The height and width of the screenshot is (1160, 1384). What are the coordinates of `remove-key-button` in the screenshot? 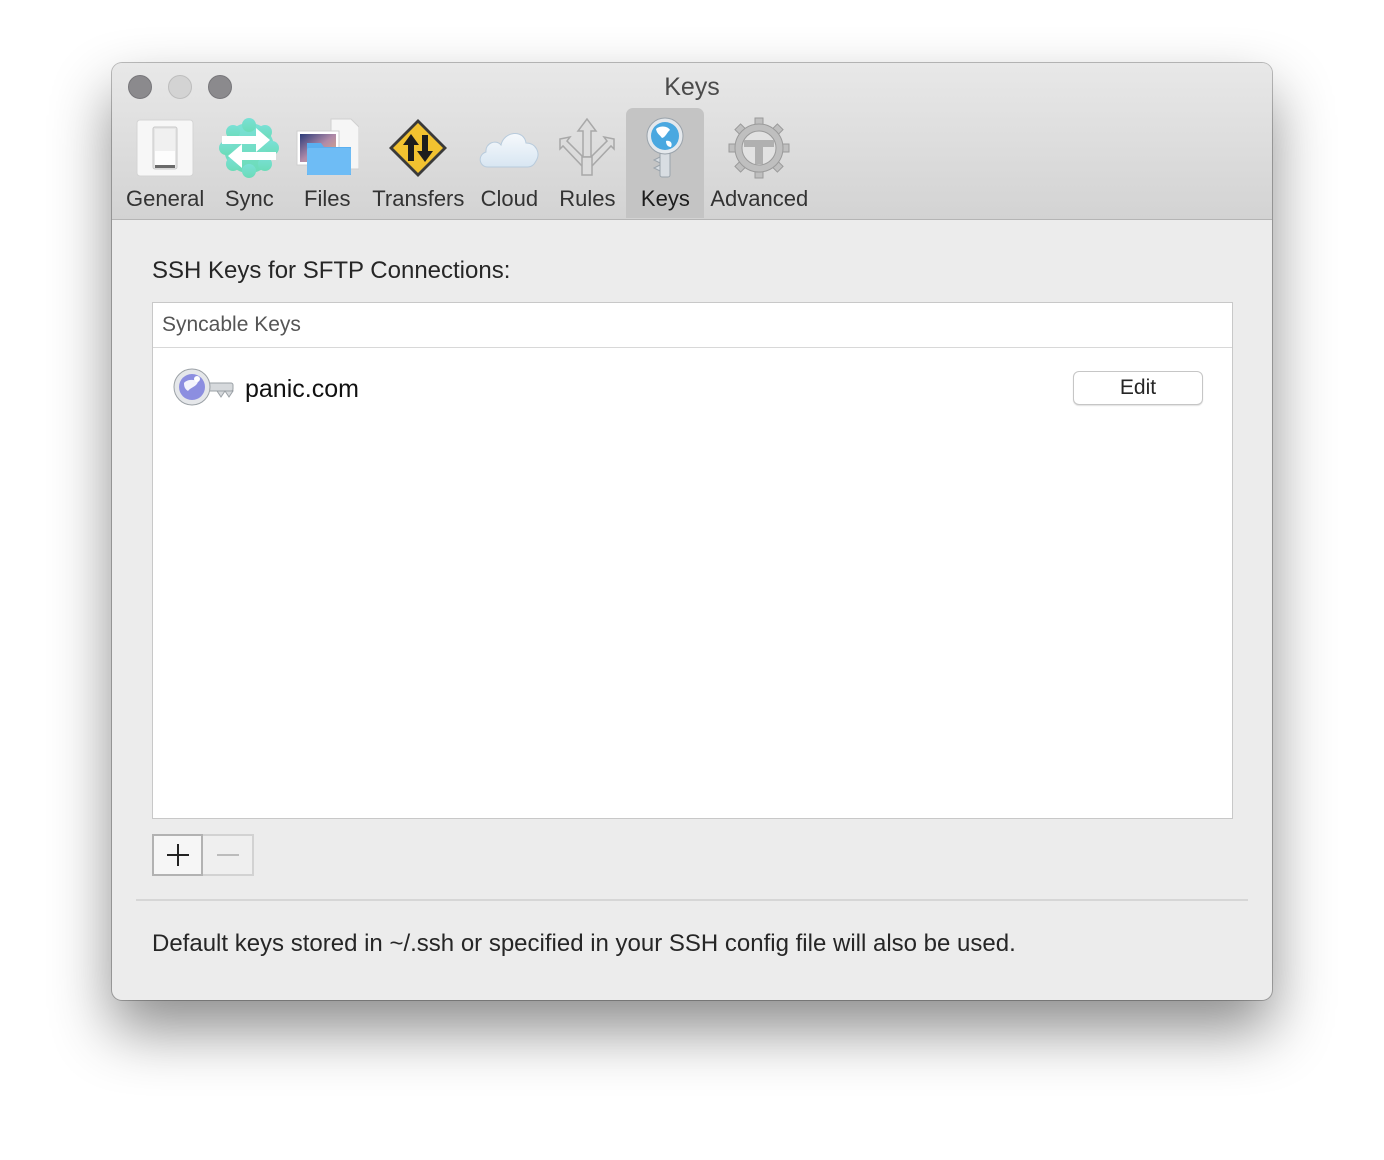 It's located at (228, 855).